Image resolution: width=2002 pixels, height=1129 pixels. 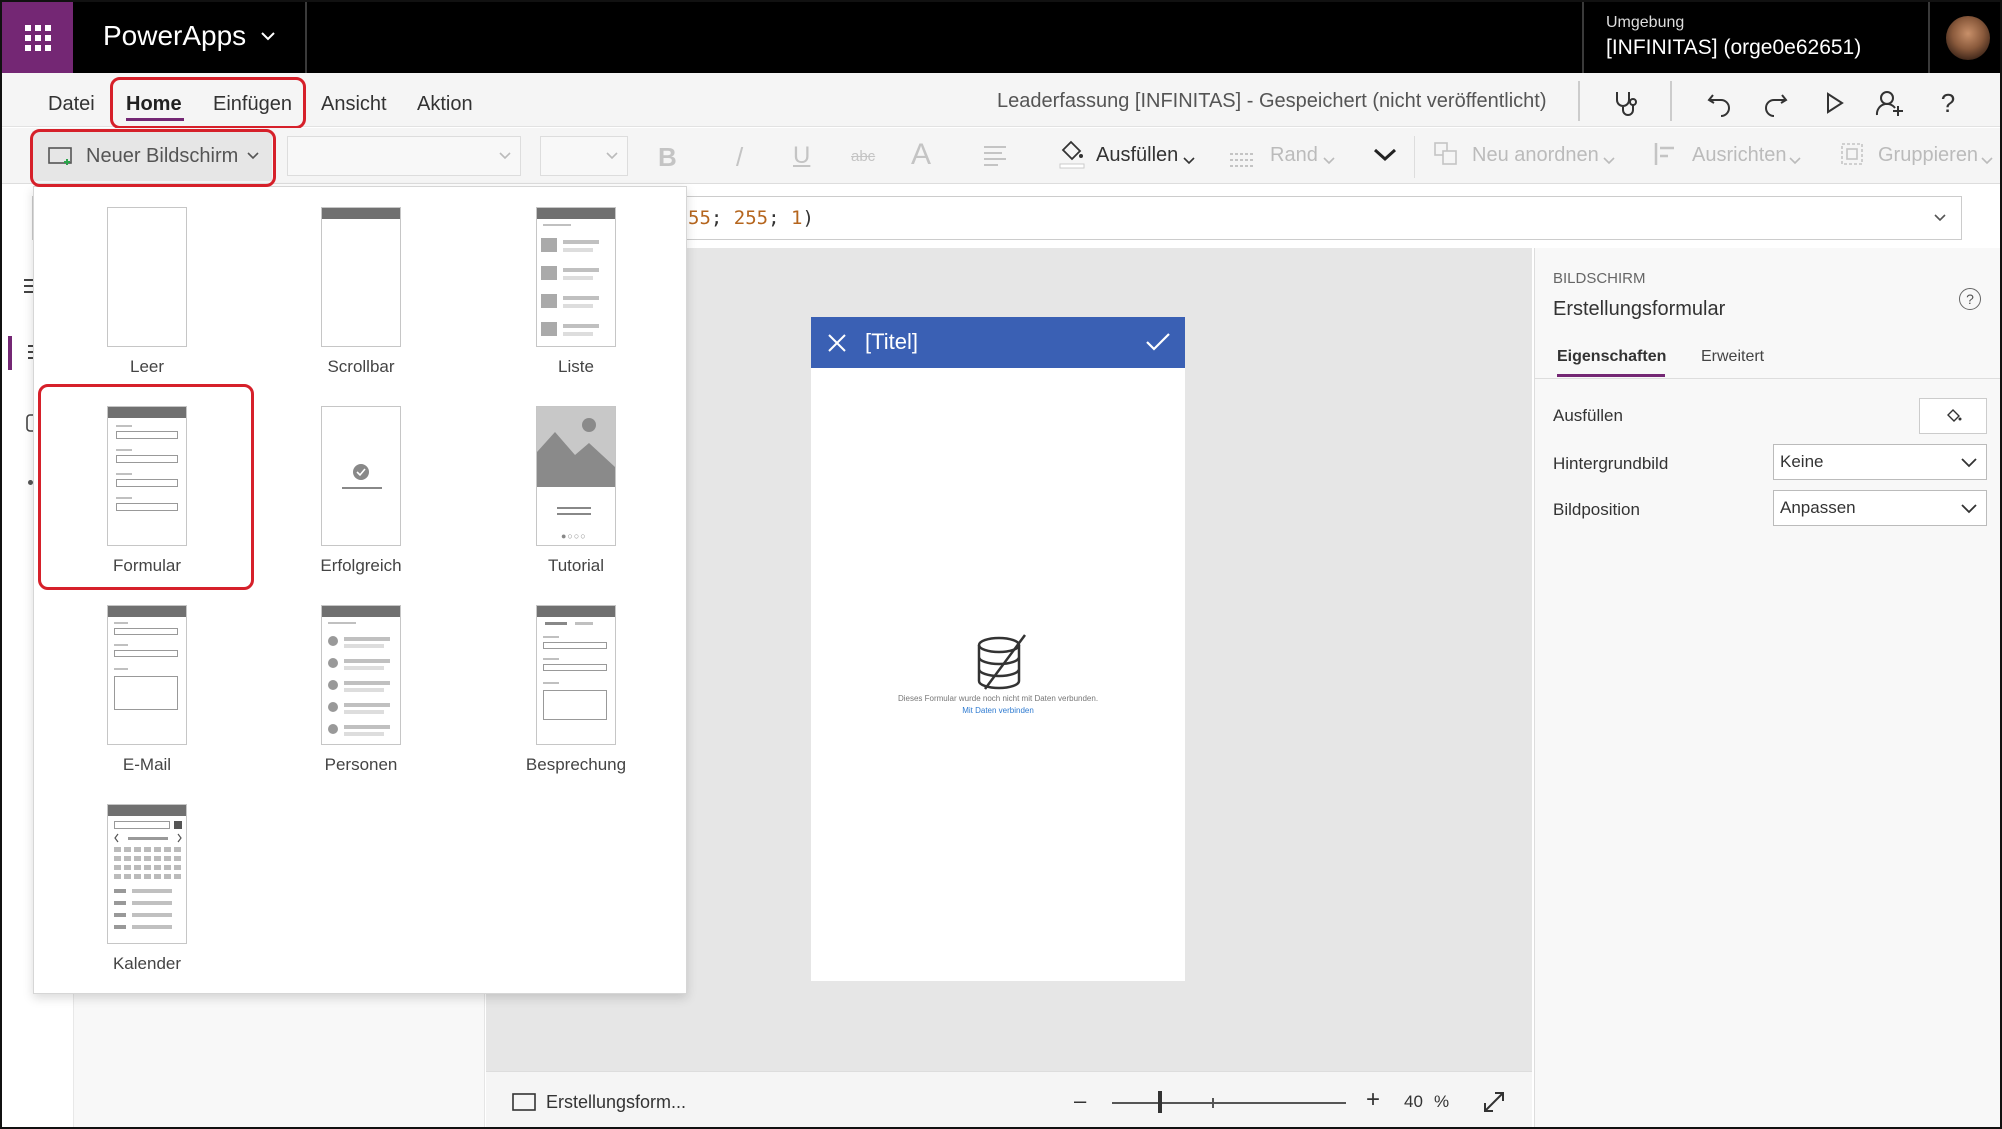 What do you see at coordinates (351, 483) in the screenshot?
I see `template-erfolgreich: Erfolgreich` at bounding box center [351, 483].